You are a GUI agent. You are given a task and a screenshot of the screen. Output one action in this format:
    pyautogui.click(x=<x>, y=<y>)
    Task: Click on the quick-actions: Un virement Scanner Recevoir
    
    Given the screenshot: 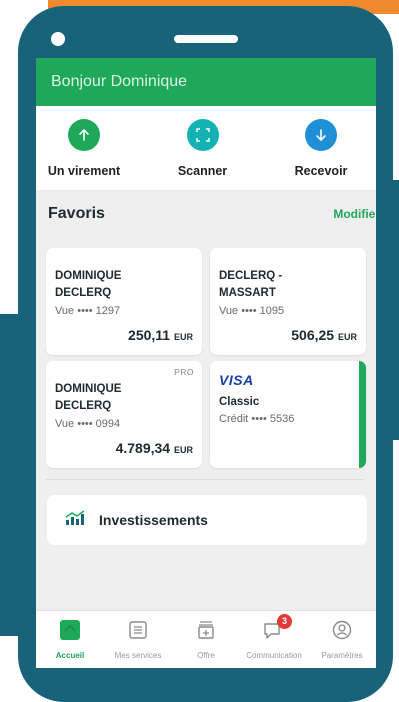 What is the action you would take?
    pyautogui.click(x=206, y=148)
    